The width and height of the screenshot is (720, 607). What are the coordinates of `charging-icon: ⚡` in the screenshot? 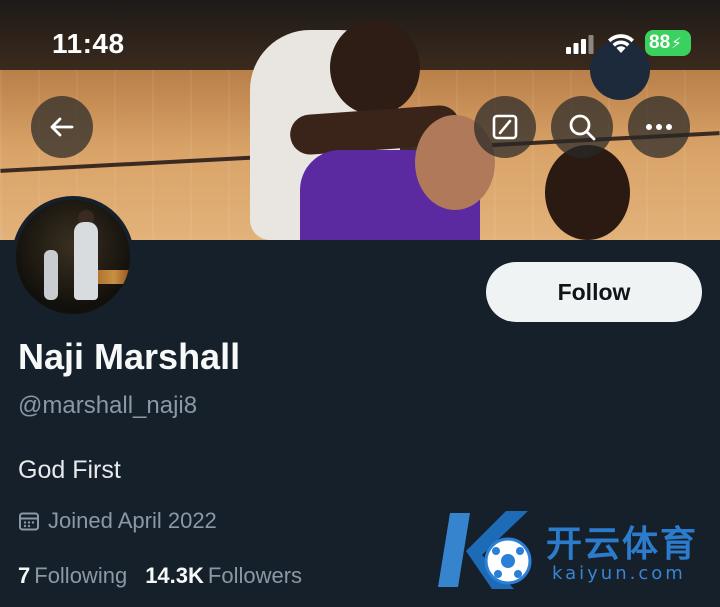 It's located at (676, 43).